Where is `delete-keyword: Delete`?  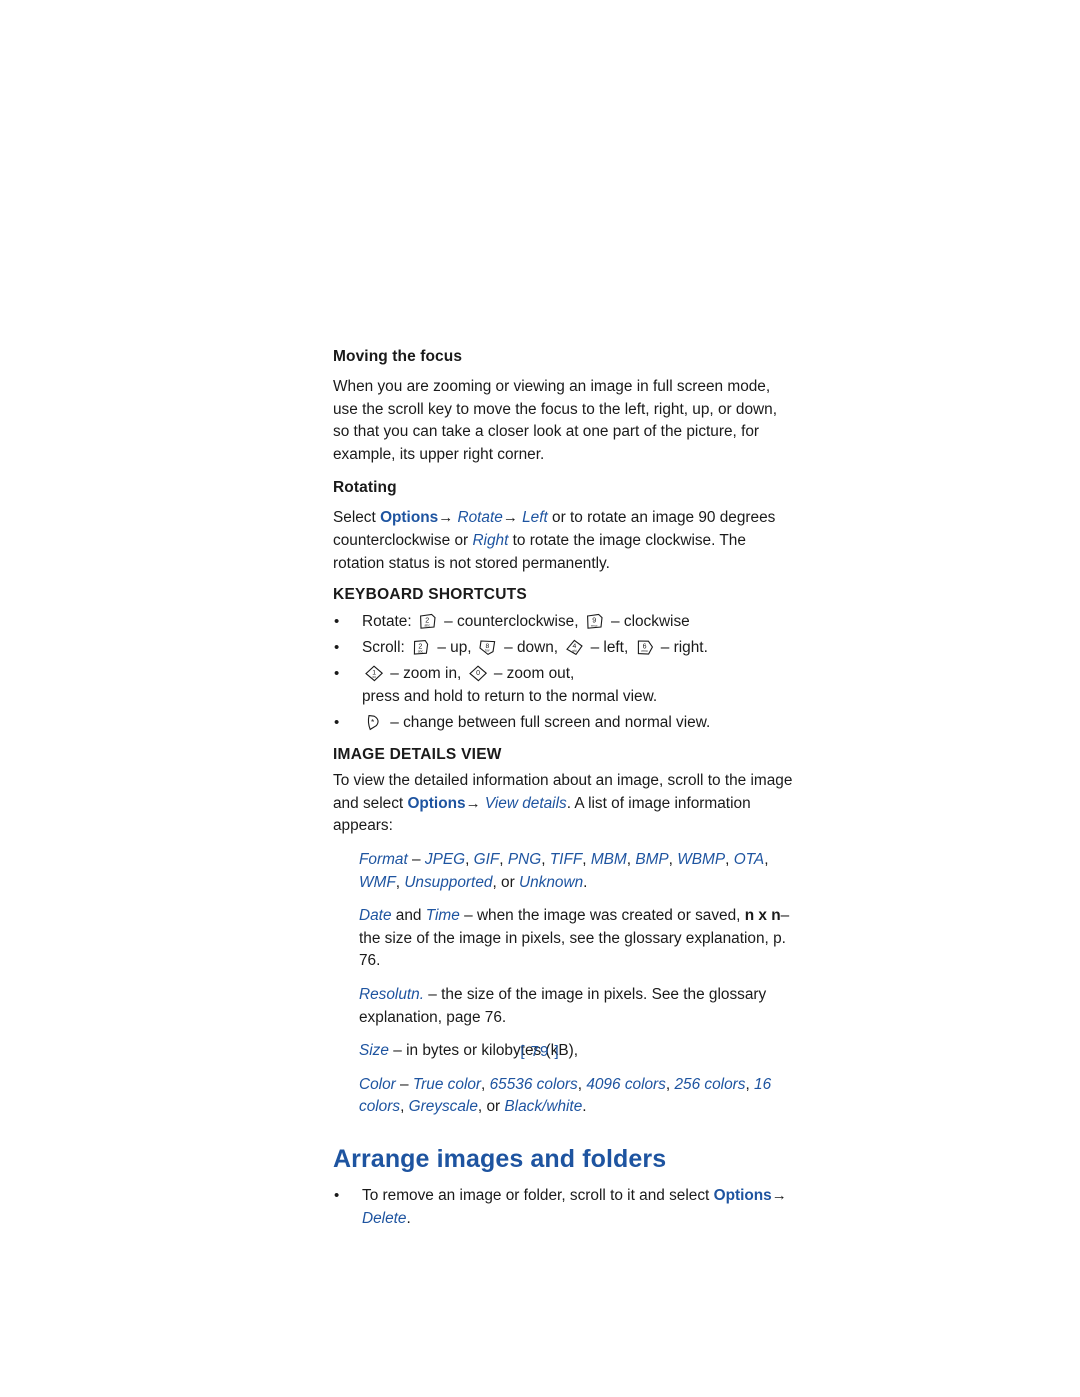 delete-keyword: Delete is located at coordinates (384, 1218).